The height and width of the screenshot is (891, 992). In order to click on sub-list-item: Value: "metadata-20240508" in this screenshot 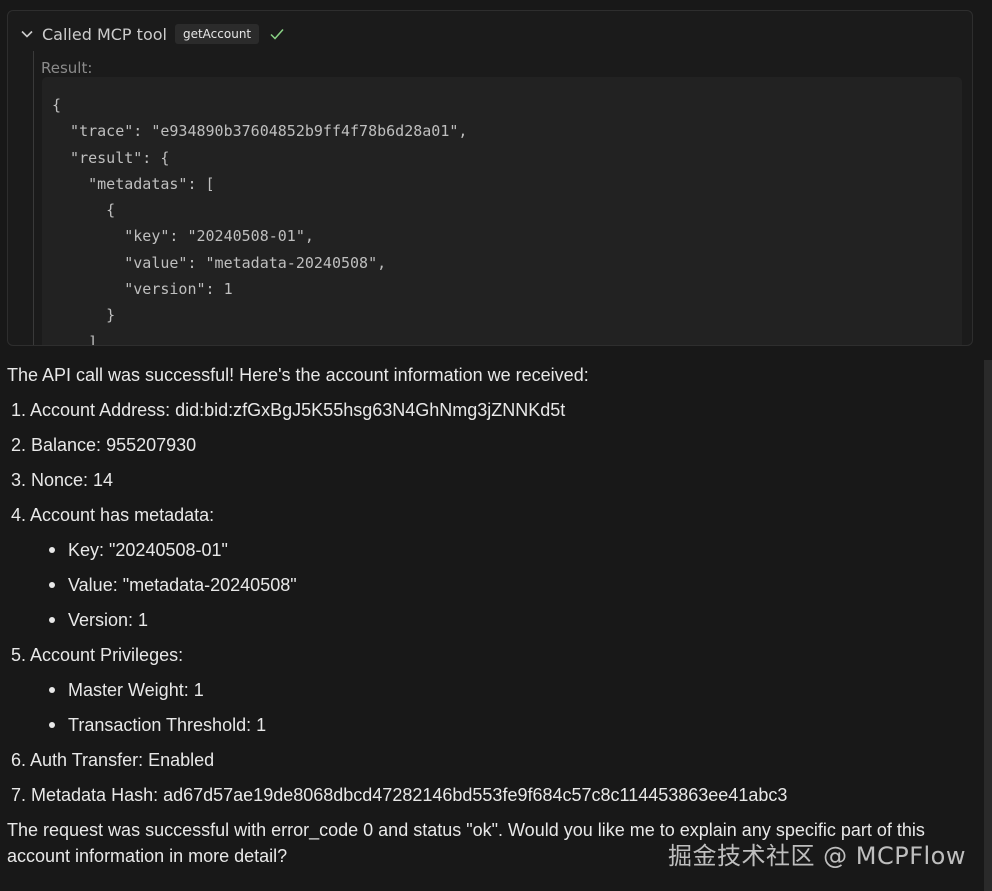, I will do `click(489, 585)`.